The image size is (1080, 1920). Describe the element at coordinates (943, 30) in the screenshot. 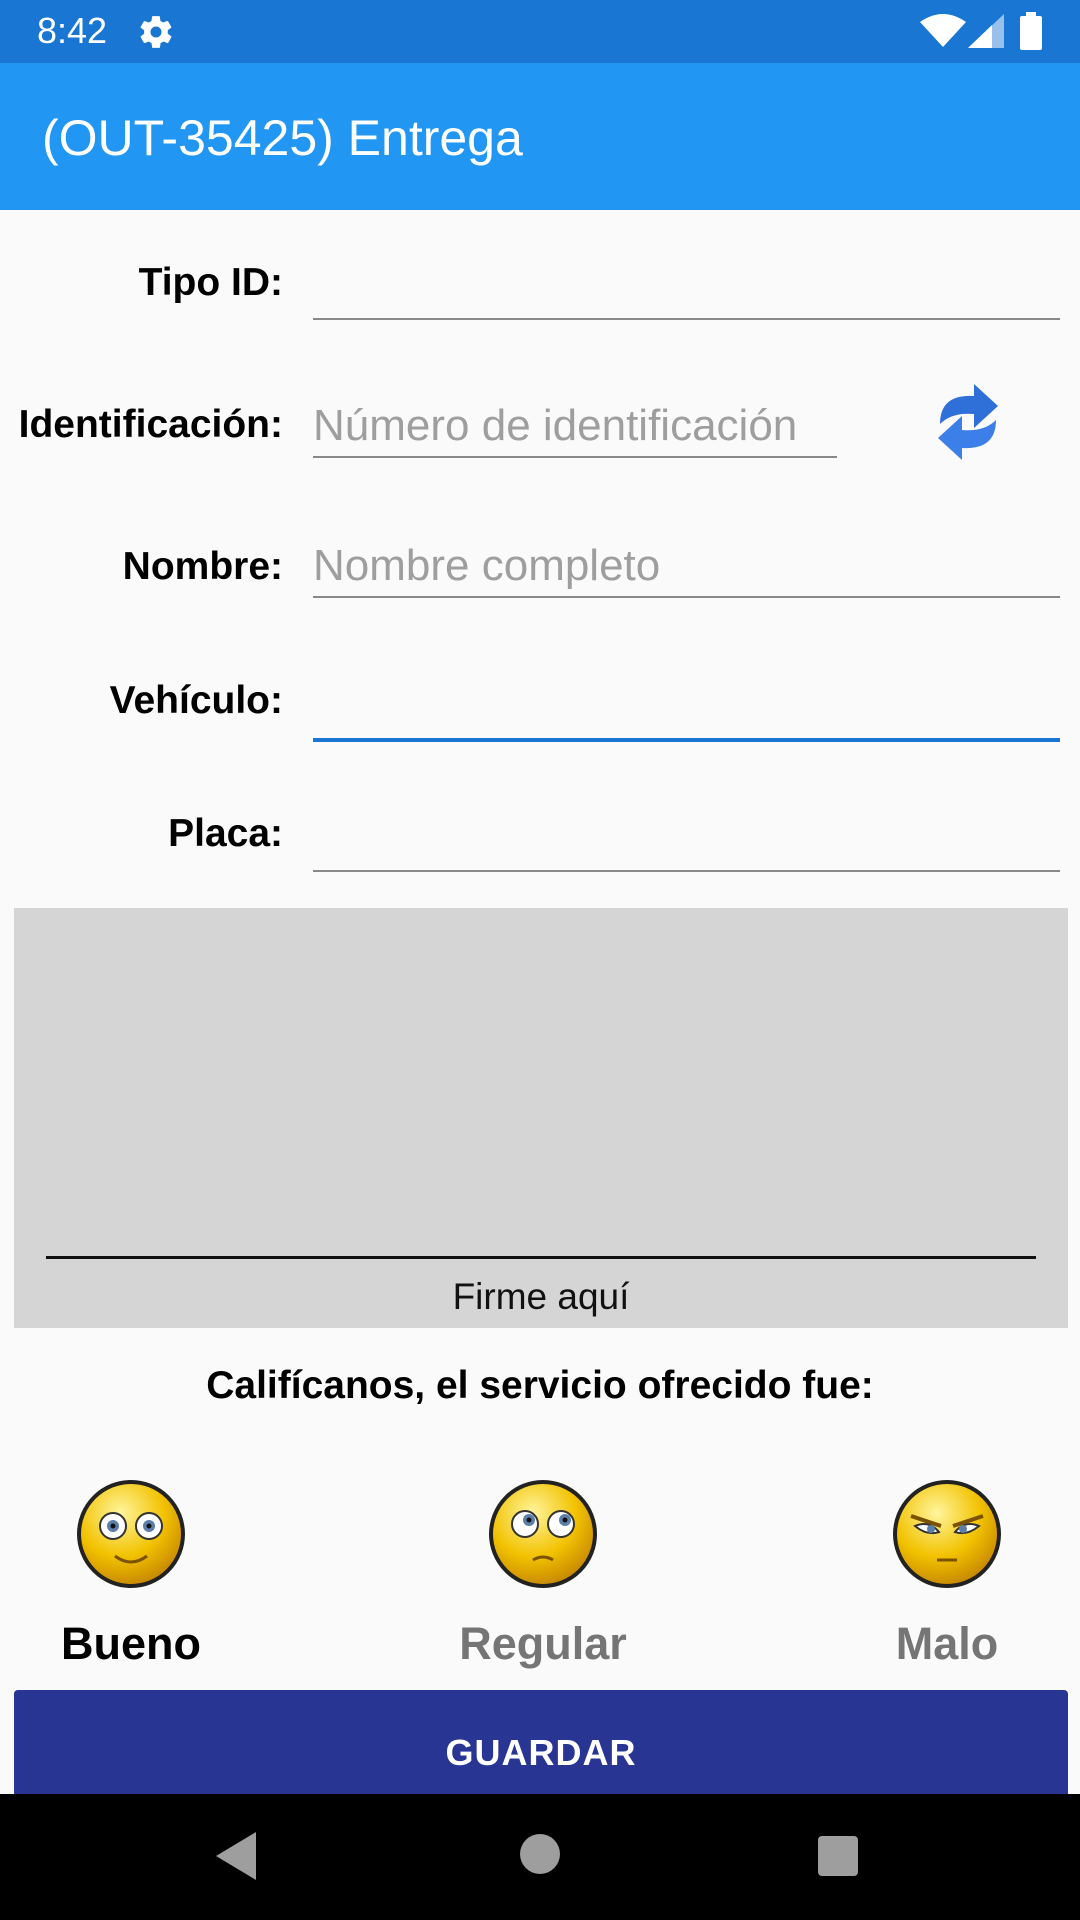

I see `wifi-icon` at that location.